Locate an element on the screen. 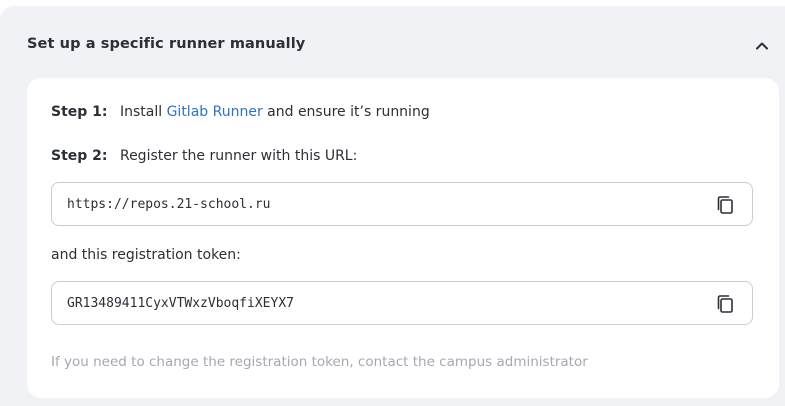  registration-token-field is located at coordinates (402, 303).